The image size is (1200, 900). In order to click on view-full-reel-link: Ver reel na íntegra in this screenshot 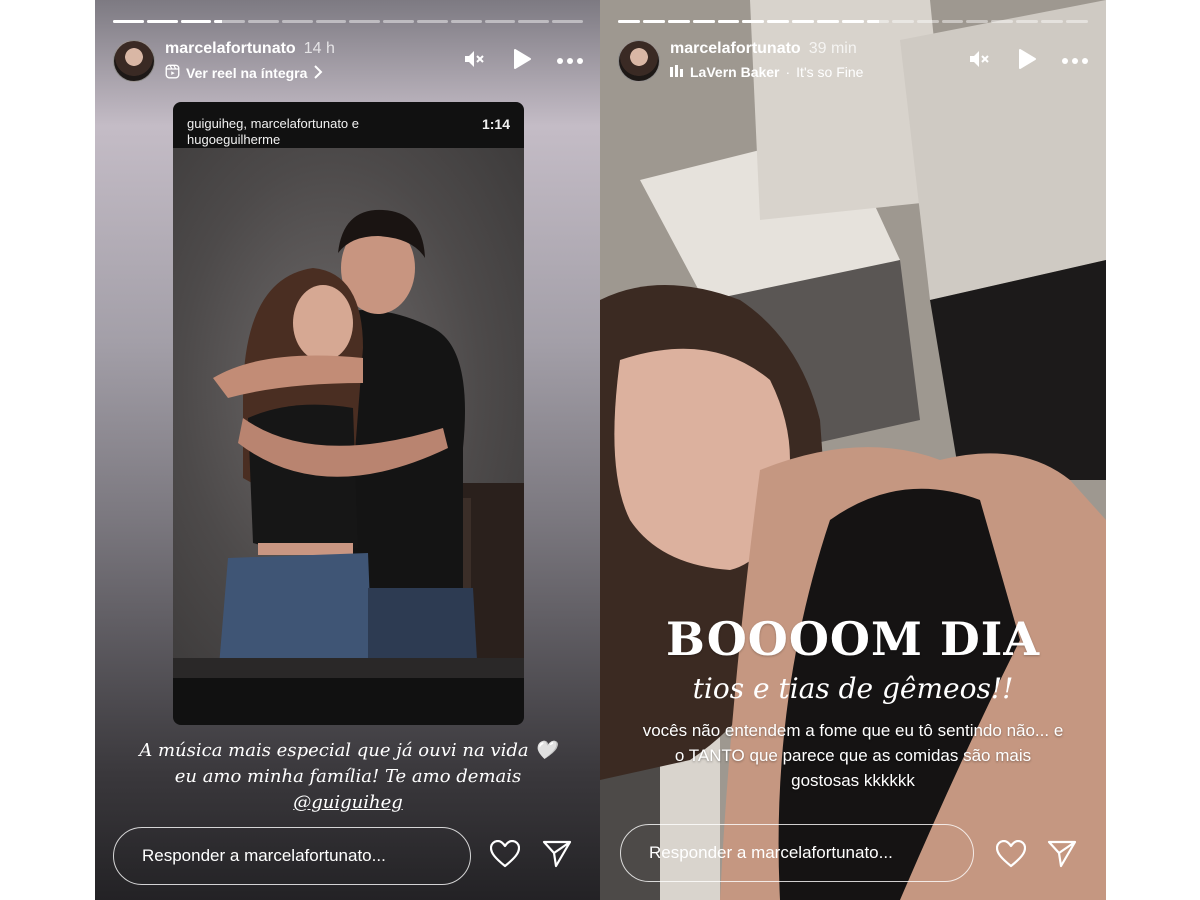, I will do `click(244, 73)`.